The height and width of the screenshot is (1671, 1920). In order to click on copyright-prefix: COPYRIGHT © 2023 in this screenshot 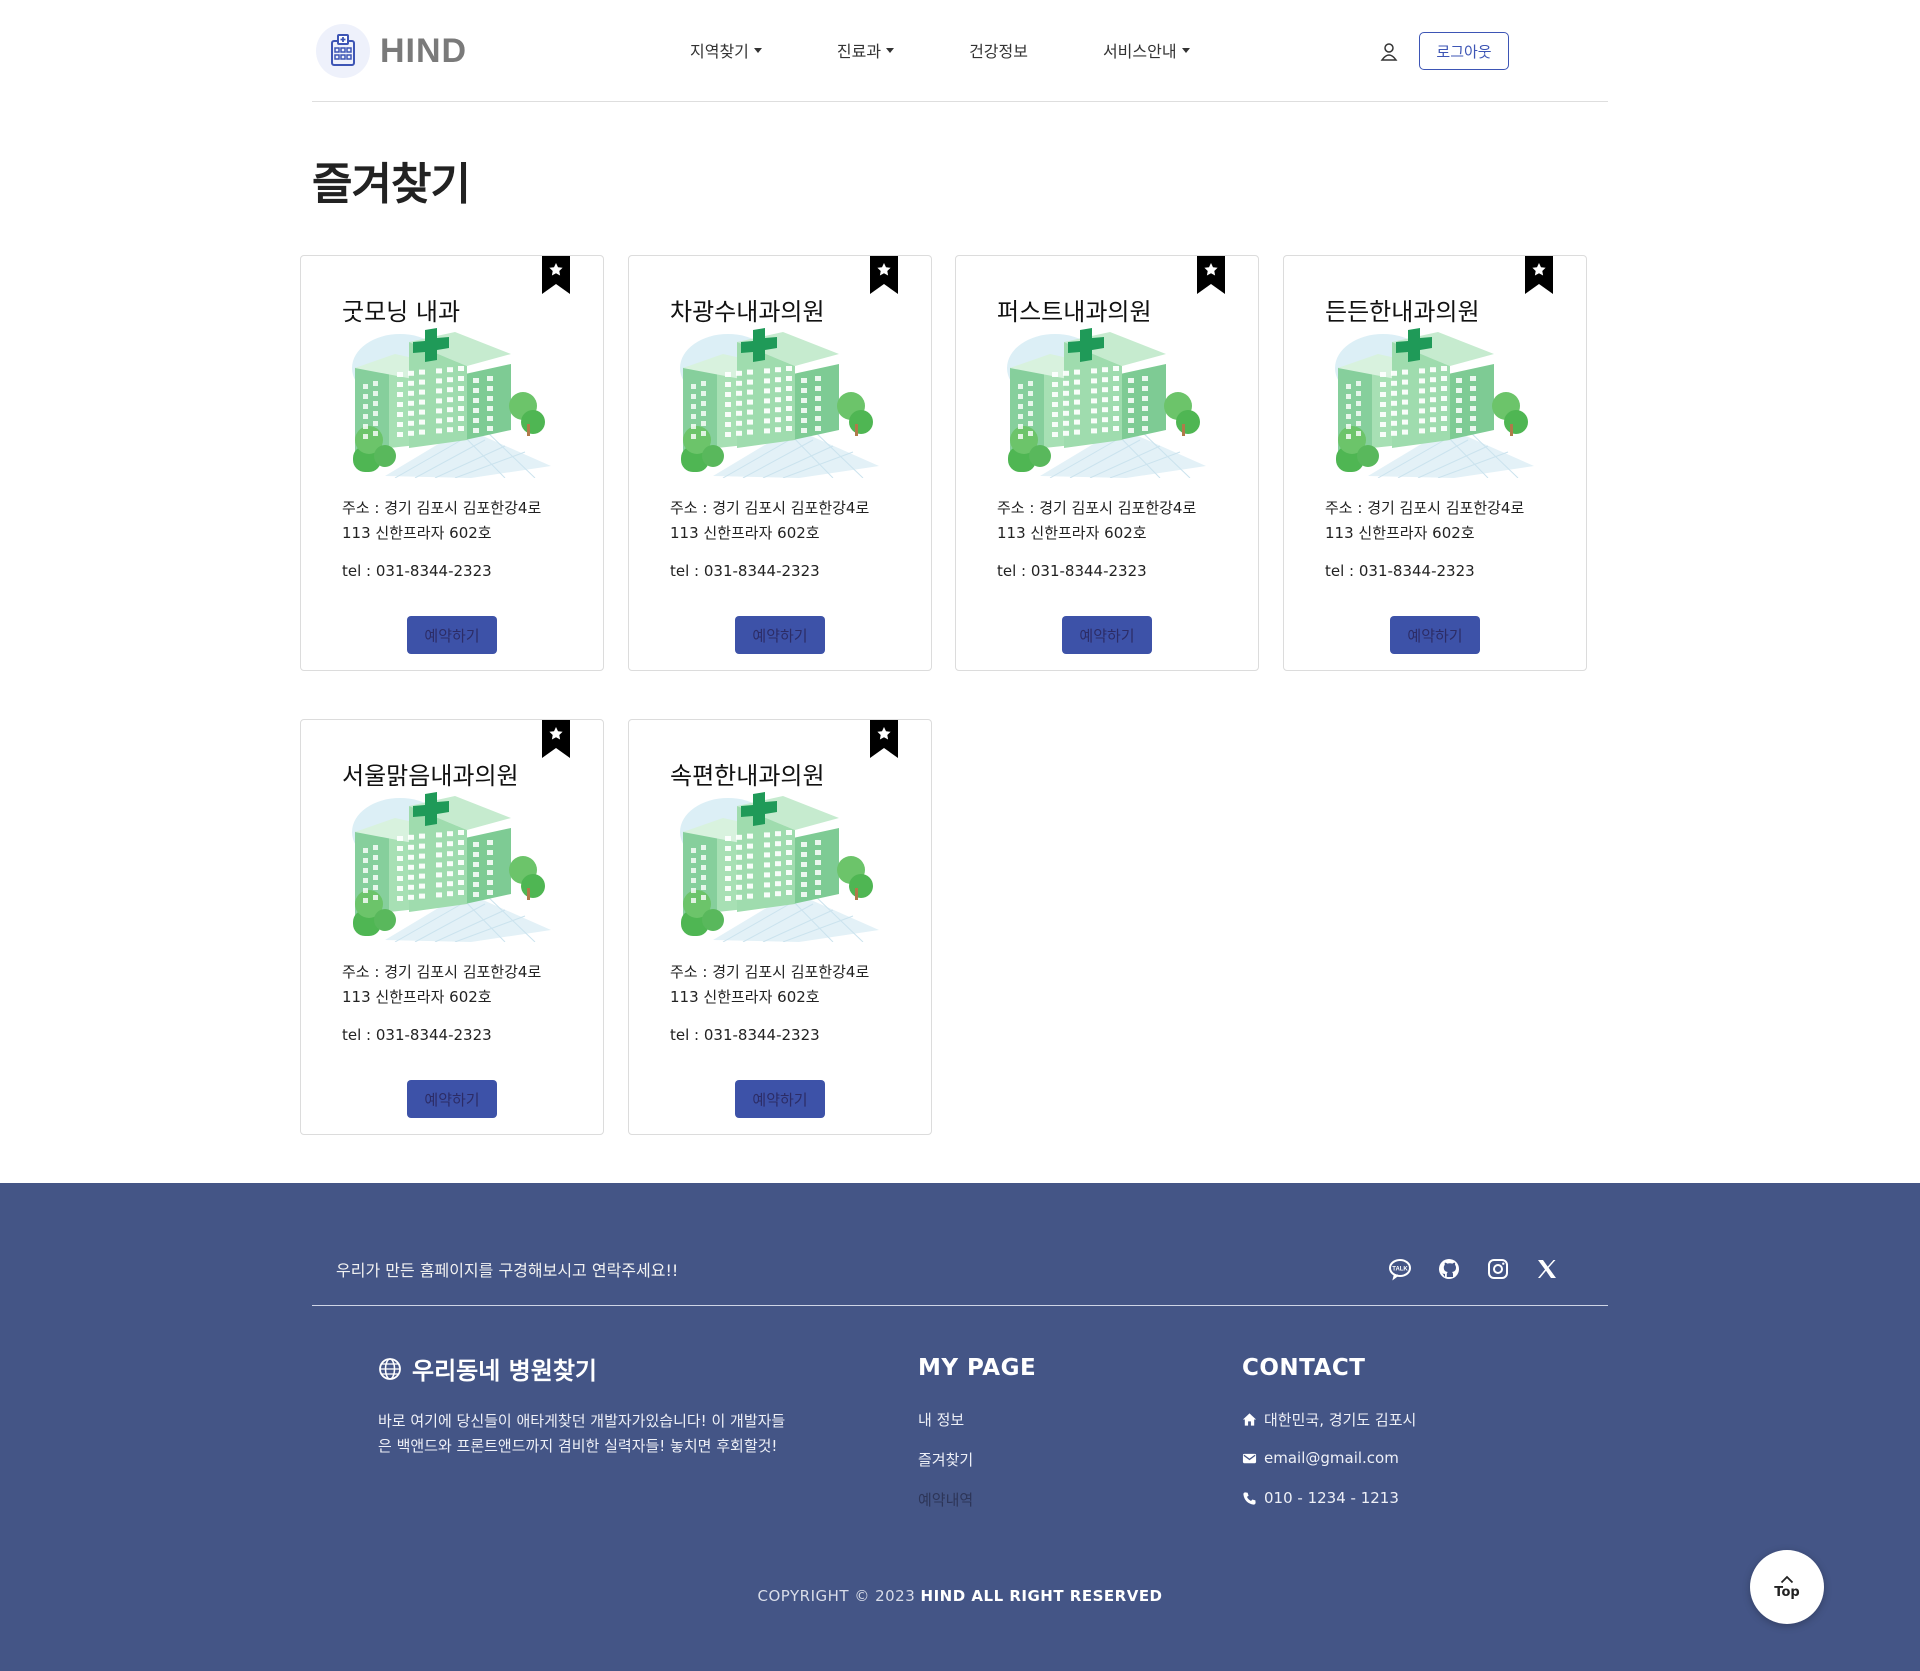, I will do `click(836, 1596)`.